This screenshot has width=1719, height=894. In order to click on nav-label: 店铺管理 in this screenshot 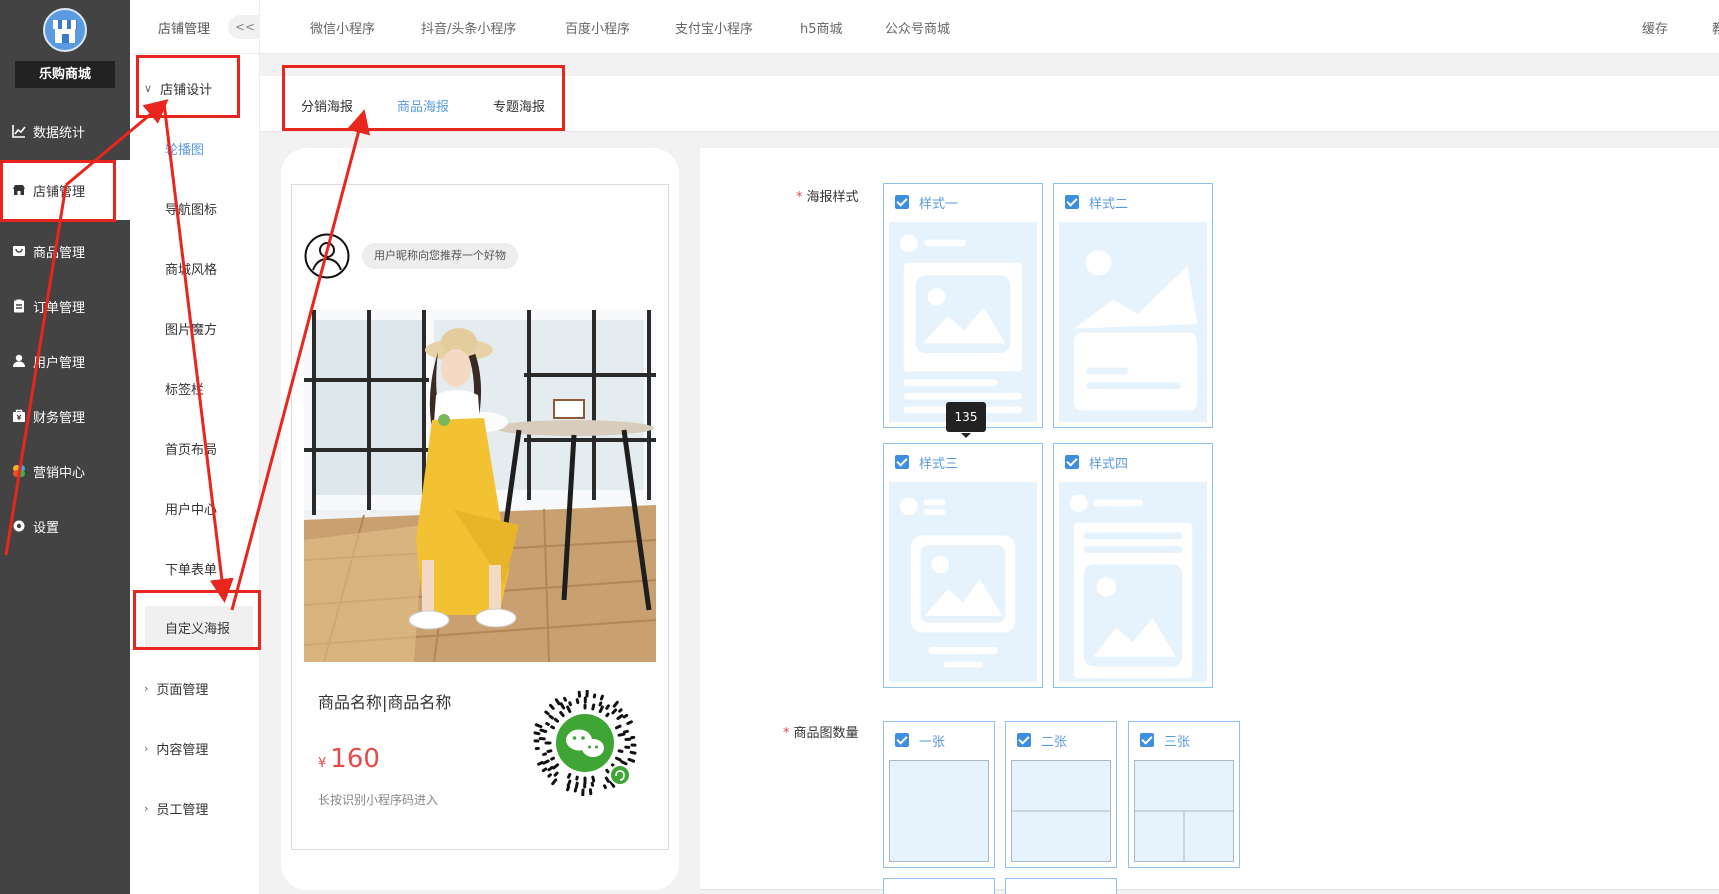, I will do `click(59, 192)`.